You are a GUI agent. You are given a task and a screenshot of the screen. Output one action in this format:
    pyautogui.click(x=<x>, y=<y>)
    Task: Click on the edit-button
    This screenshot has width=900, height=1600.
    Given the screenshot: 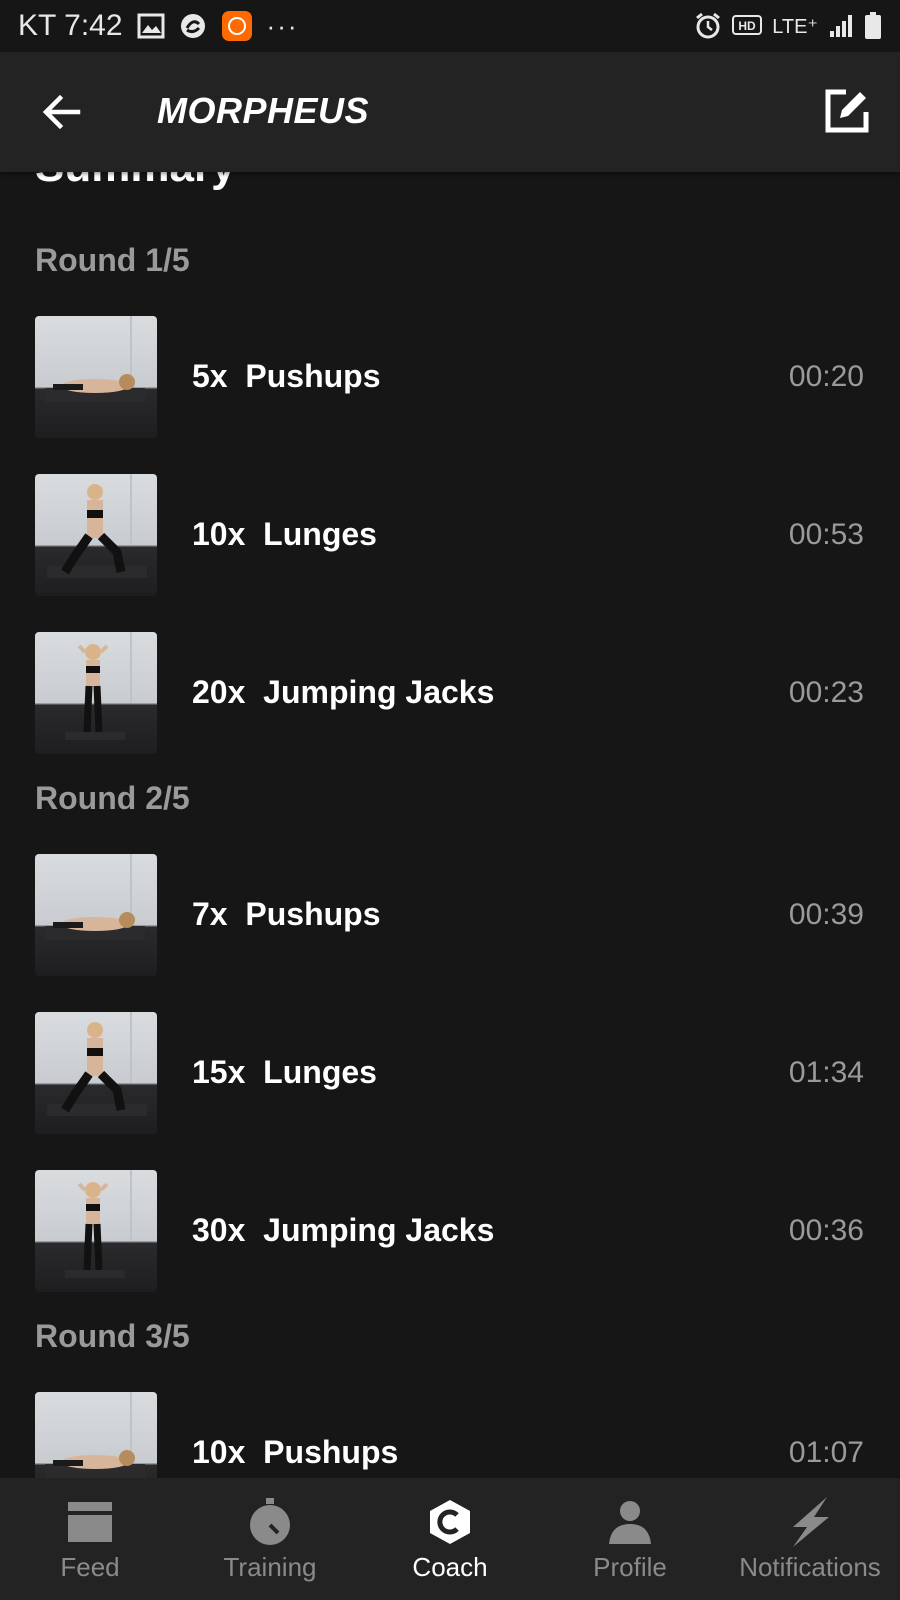 What is the action you would take?
    pyautogui.click(x=847, y=111)
    